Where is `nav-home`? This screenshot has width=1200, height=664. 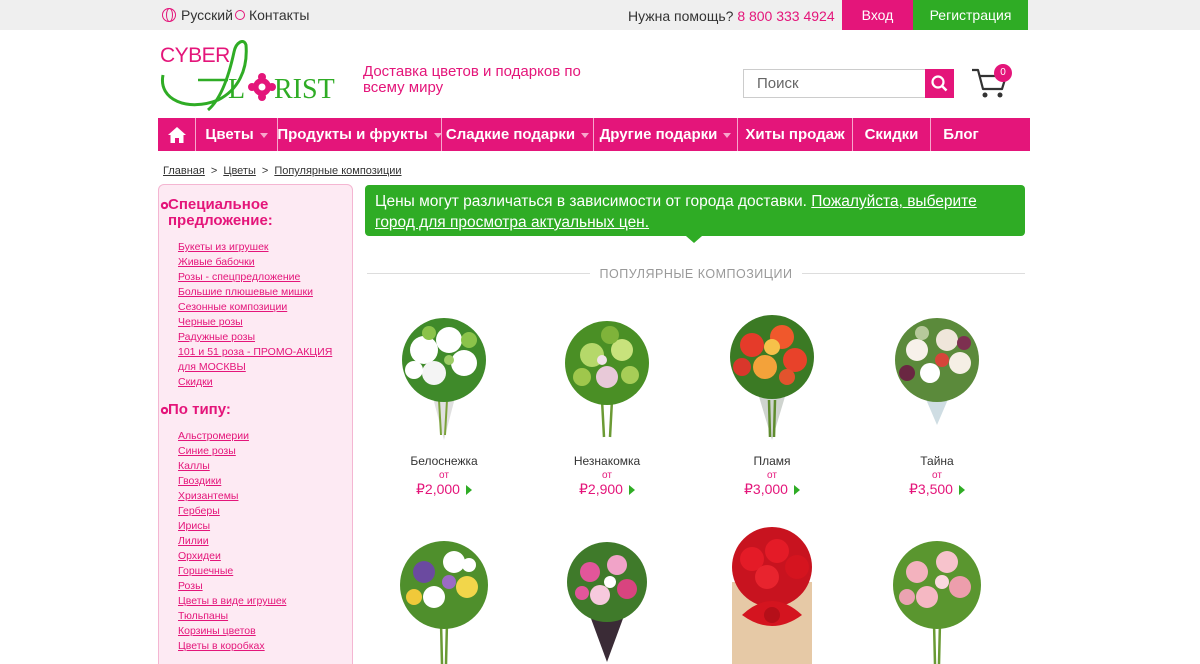
nav-home is located at coordinates (177, 134).